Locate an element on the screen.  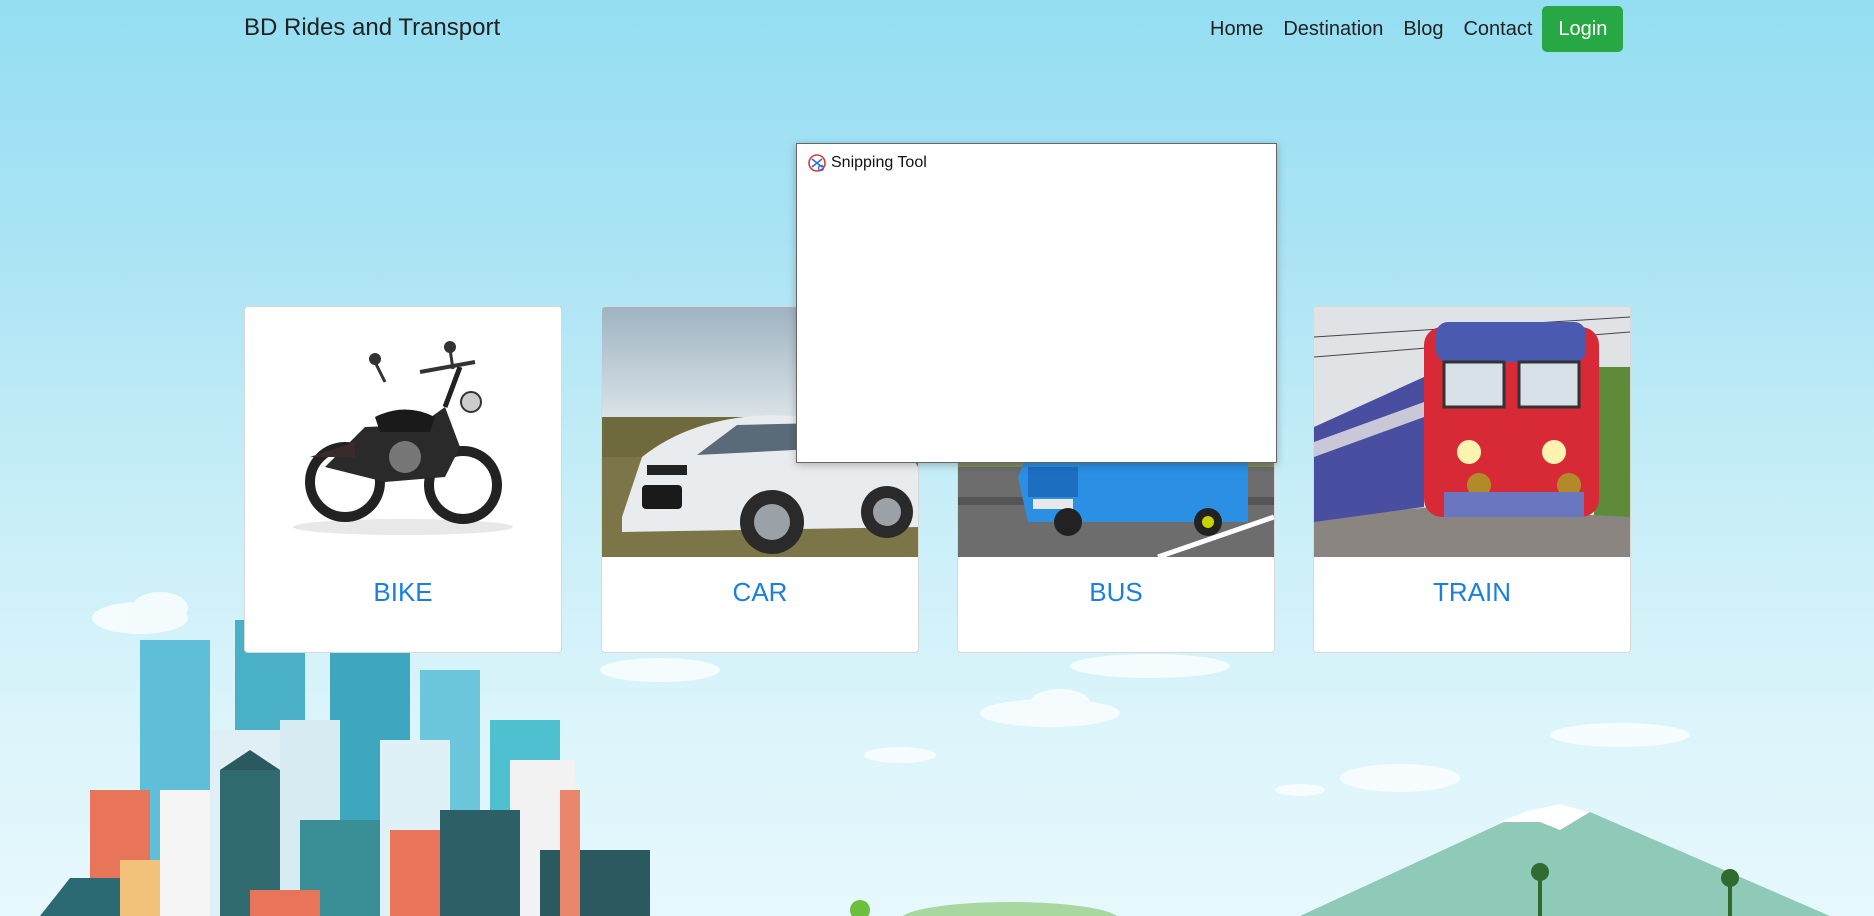
card-title-train: TRAIN is located at coordinates (1472, 592).